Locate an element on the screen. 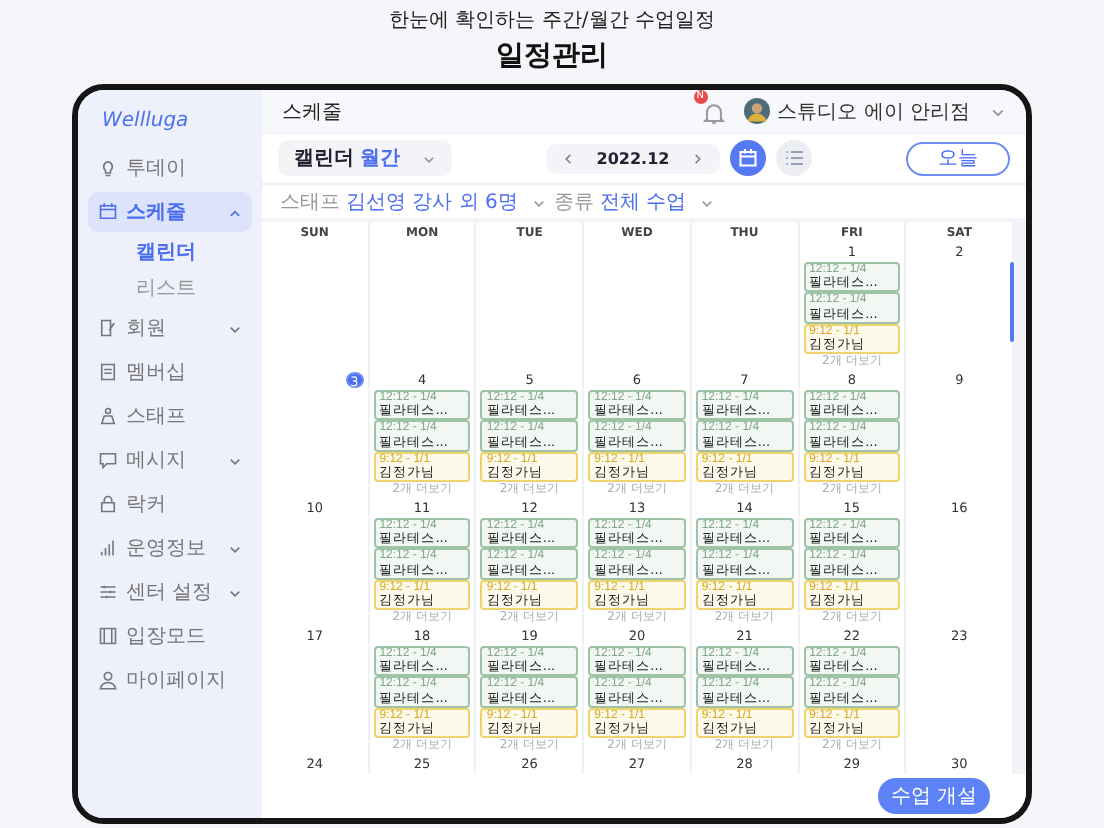 The height and width of the screenshot is (828, 1104). sidebar-item: 스태프 is located at coordinates (170, 416).